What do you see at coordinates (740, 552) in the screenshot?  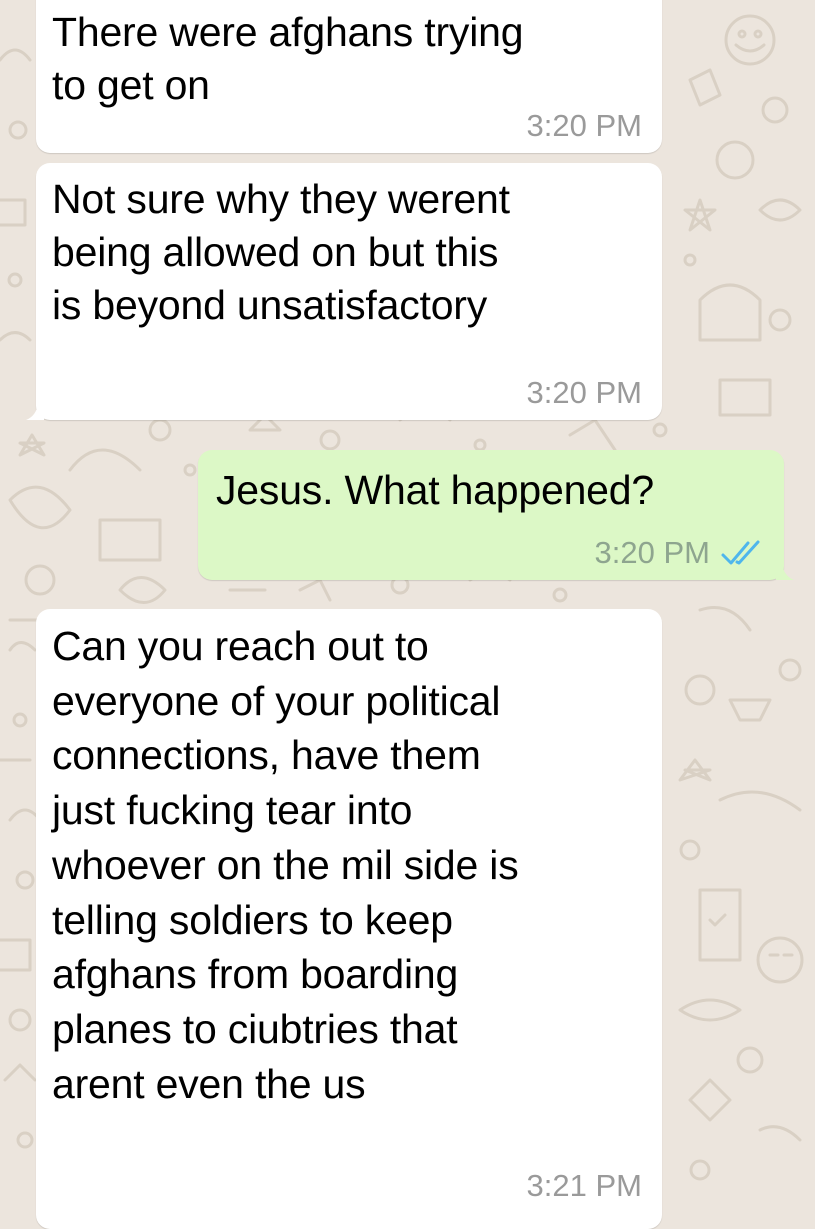 I see `double-check-read-icon` at bounding box center [740, 552].